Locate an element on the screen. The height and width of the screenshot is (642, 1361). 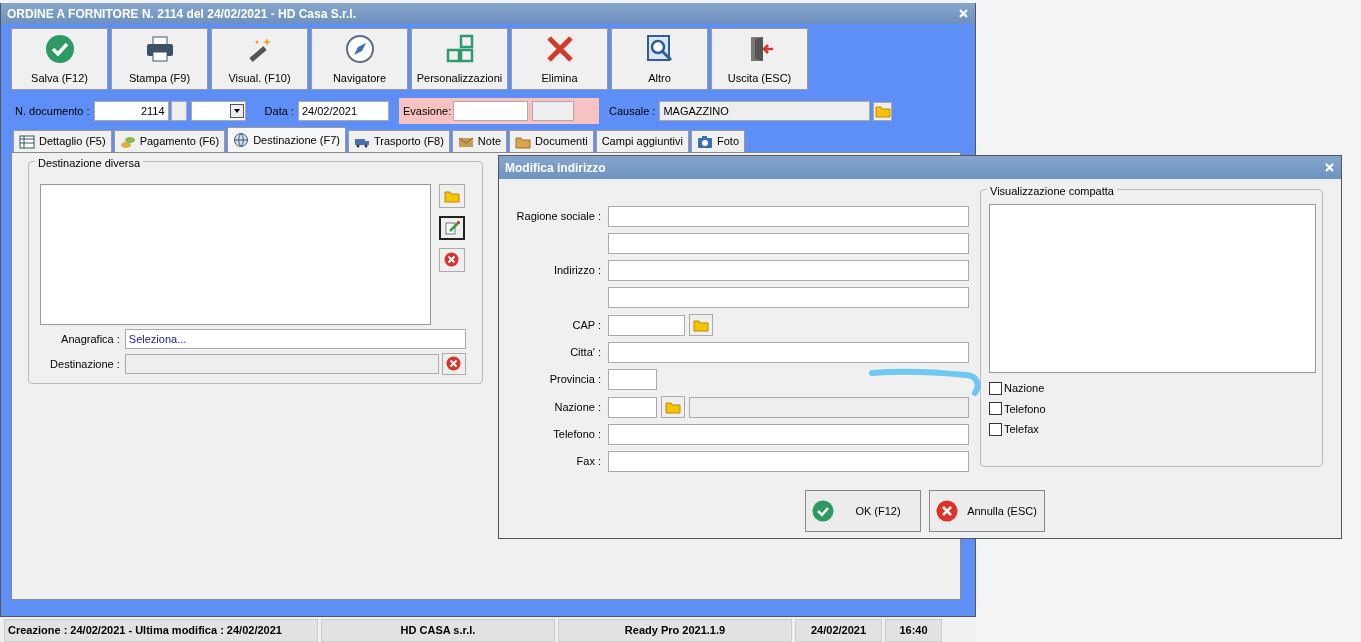
camera-icon is located at coordinates (705, 141).